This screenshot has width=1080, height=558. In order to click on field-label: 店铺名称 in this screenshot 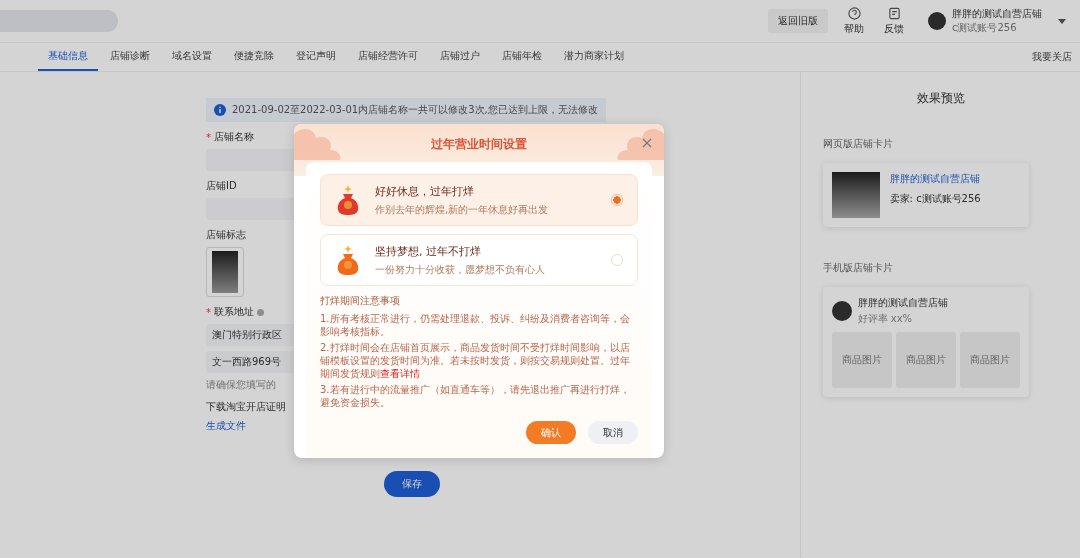, I will do `click(234, 137)`.